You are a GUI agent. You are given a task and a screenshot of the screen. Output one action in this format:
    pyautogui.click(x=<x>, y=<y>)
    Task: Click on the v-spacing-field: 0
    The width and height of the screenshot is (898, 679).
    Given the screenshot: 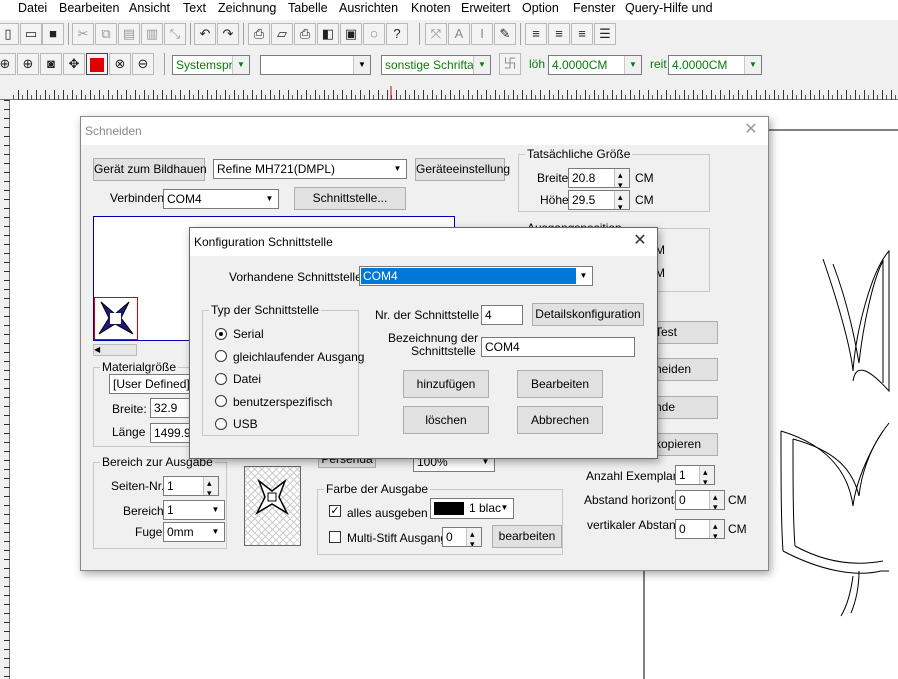 What is the action you would take?
    pyautogui.click(x=700, y=529)
    